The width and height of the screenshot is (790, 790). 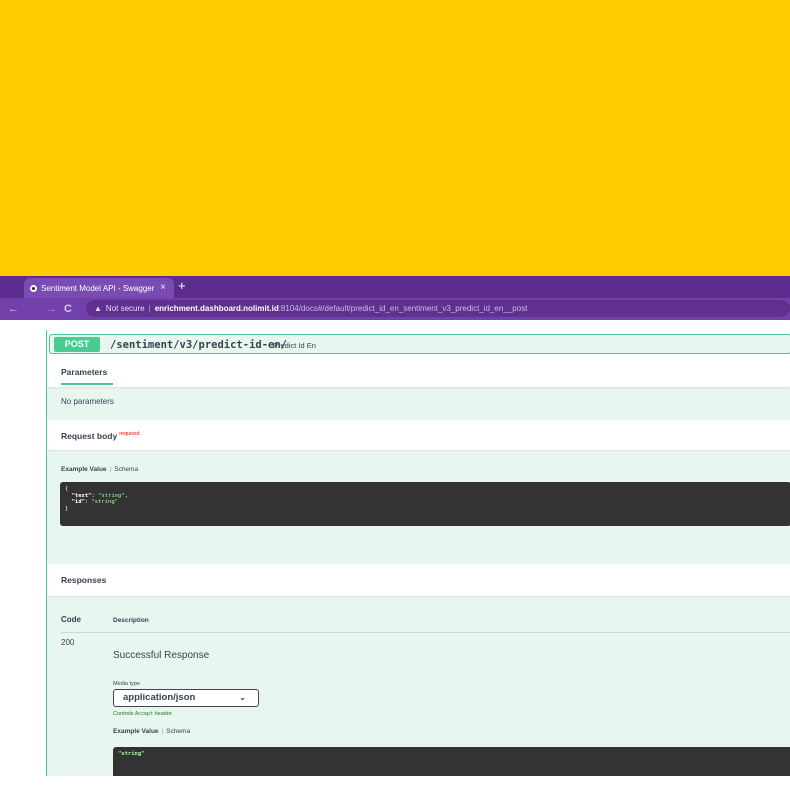 What do you see at coordinates (161, 655) in the screenshot?
I see `response-description: Successful Response` at bounding box center [161, 655].